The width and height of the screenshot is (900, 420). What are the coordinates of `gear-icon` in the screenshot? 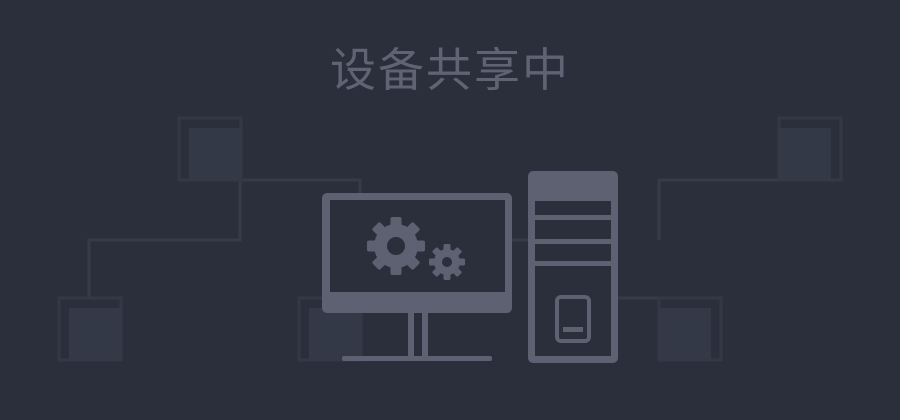 It's located at (396, 246).